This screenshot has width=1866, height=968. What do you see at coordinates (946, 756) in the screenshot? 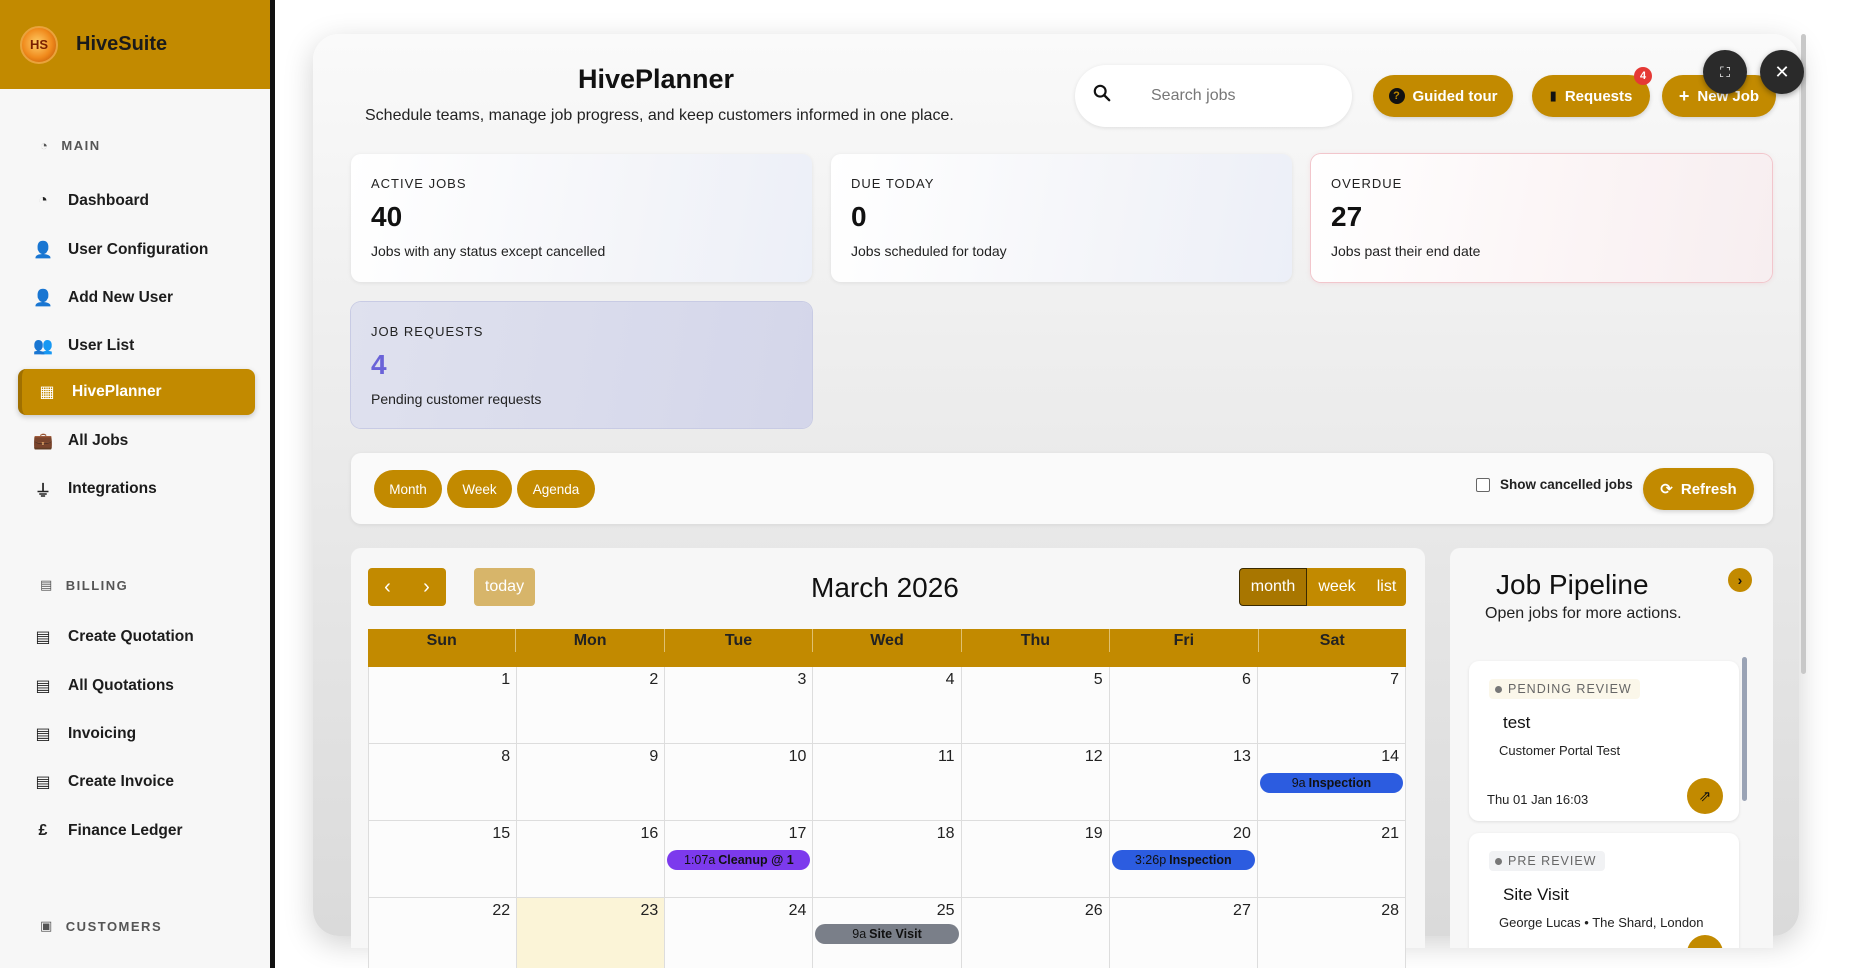
I see `day-number: 11` at bounding box center [946, 756].